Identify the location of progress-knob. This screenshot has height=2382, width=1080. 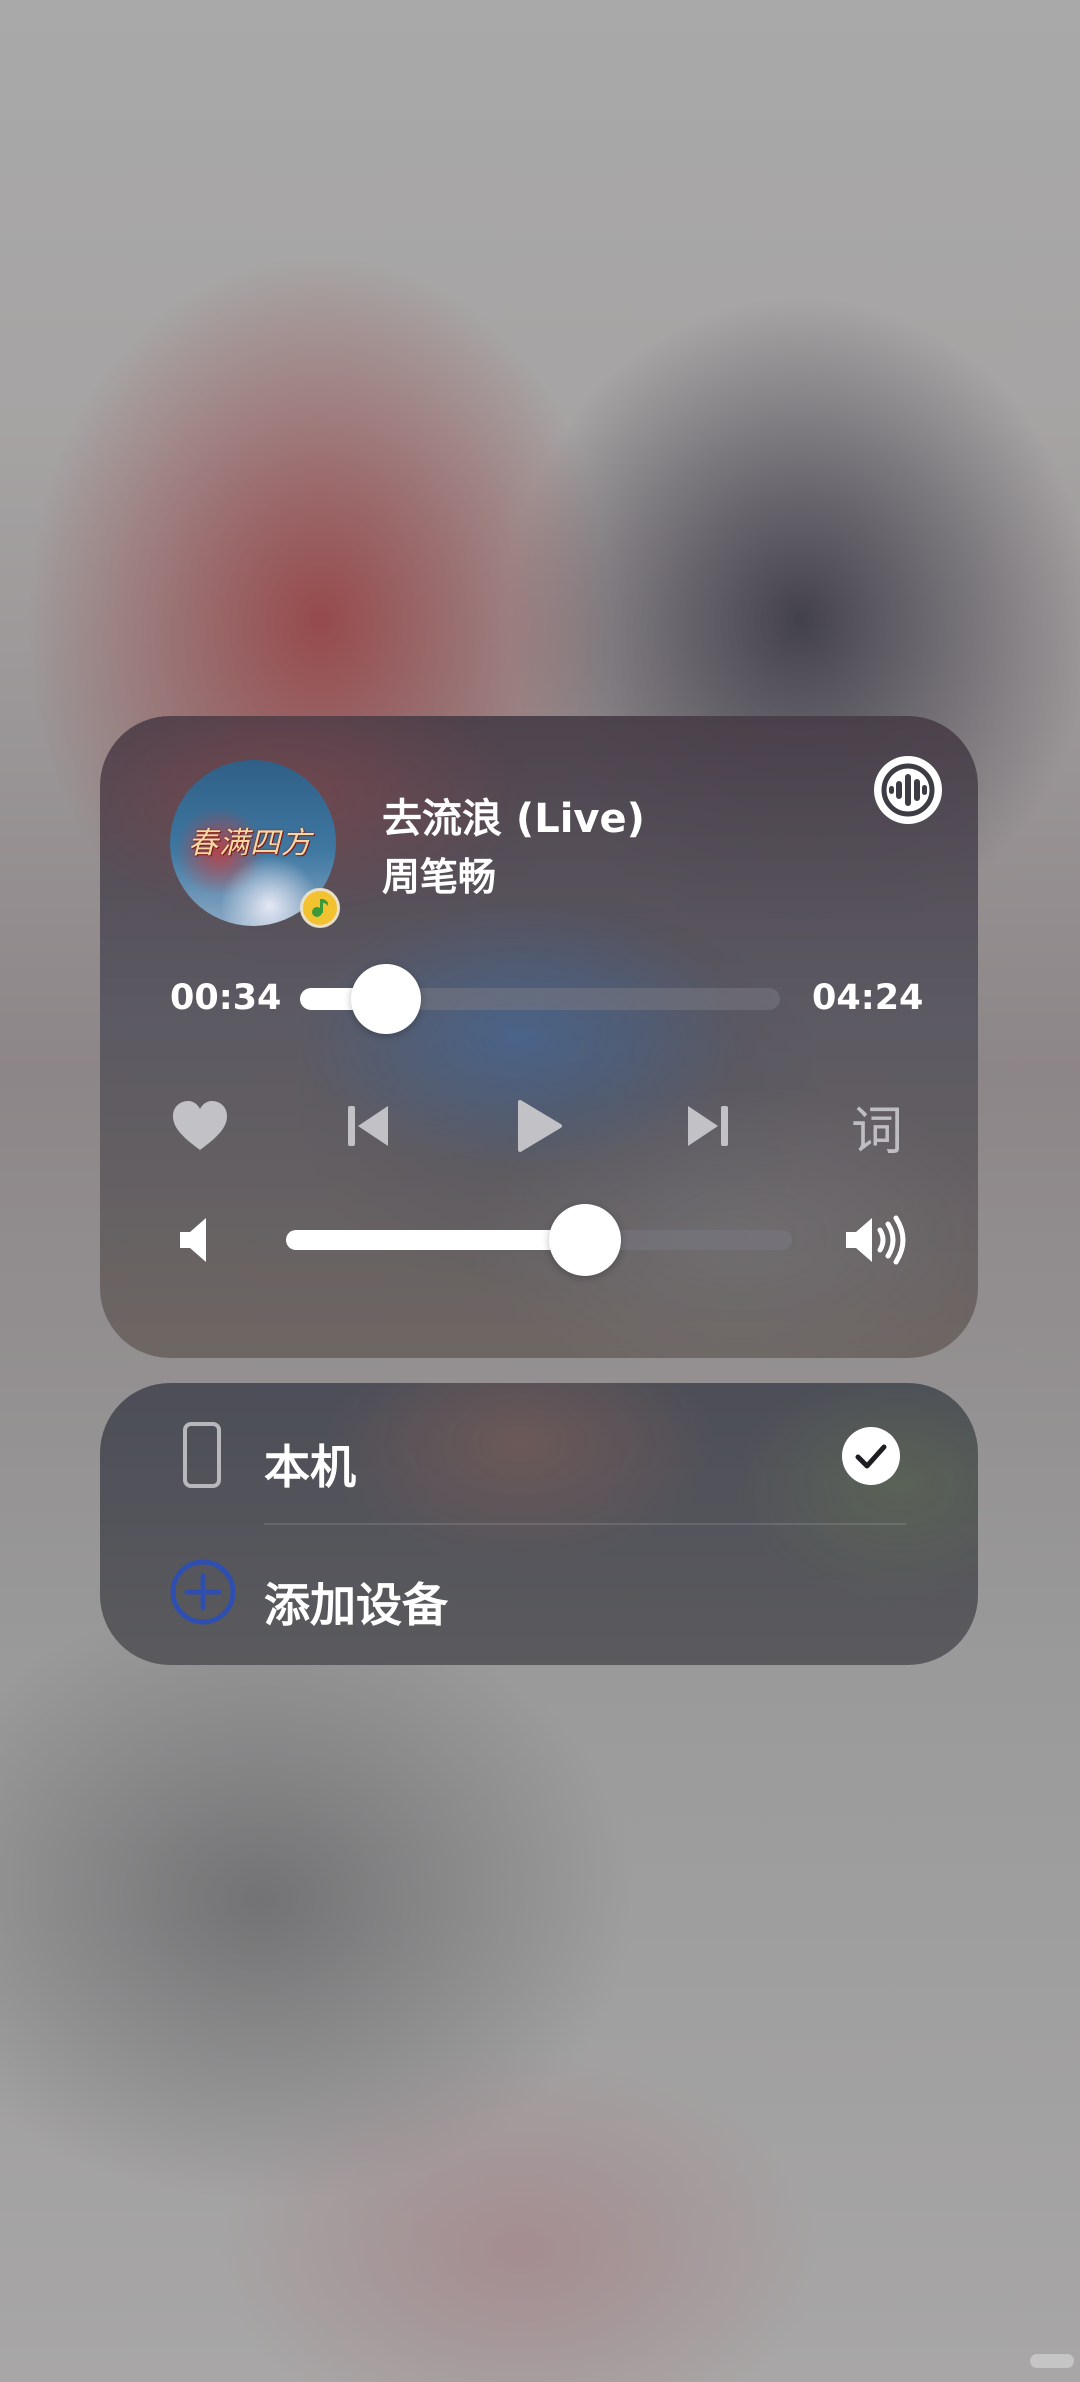
(386, 999).